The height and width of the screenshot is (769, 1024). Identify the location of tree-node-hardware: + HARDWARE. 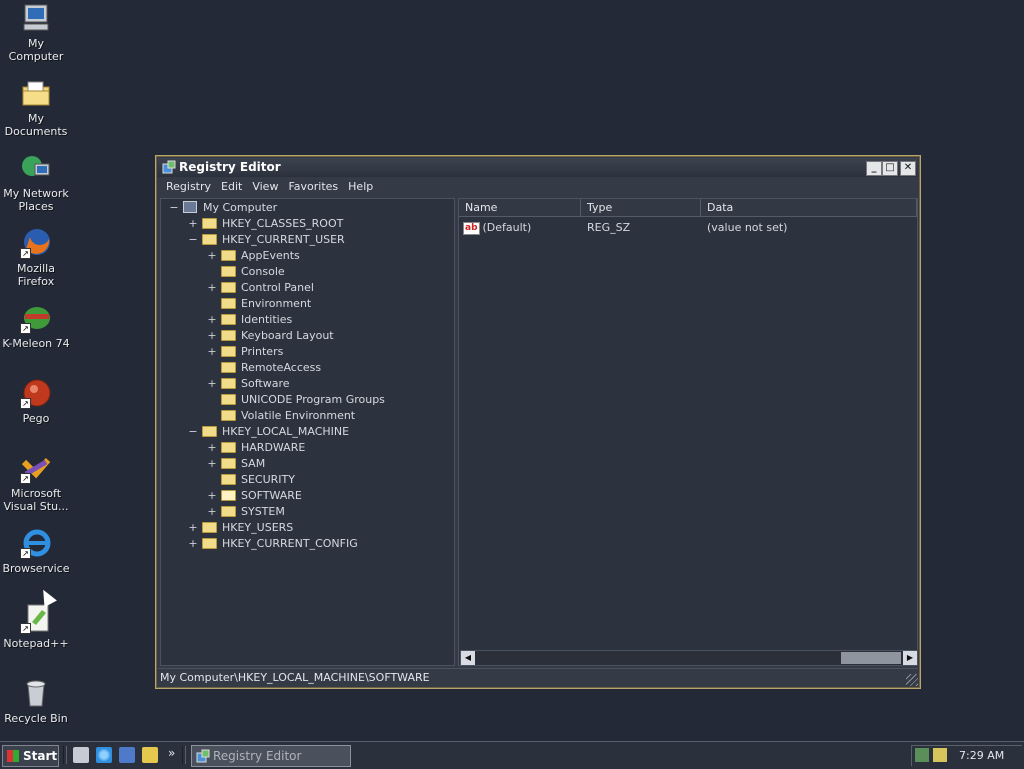
(256, 448).